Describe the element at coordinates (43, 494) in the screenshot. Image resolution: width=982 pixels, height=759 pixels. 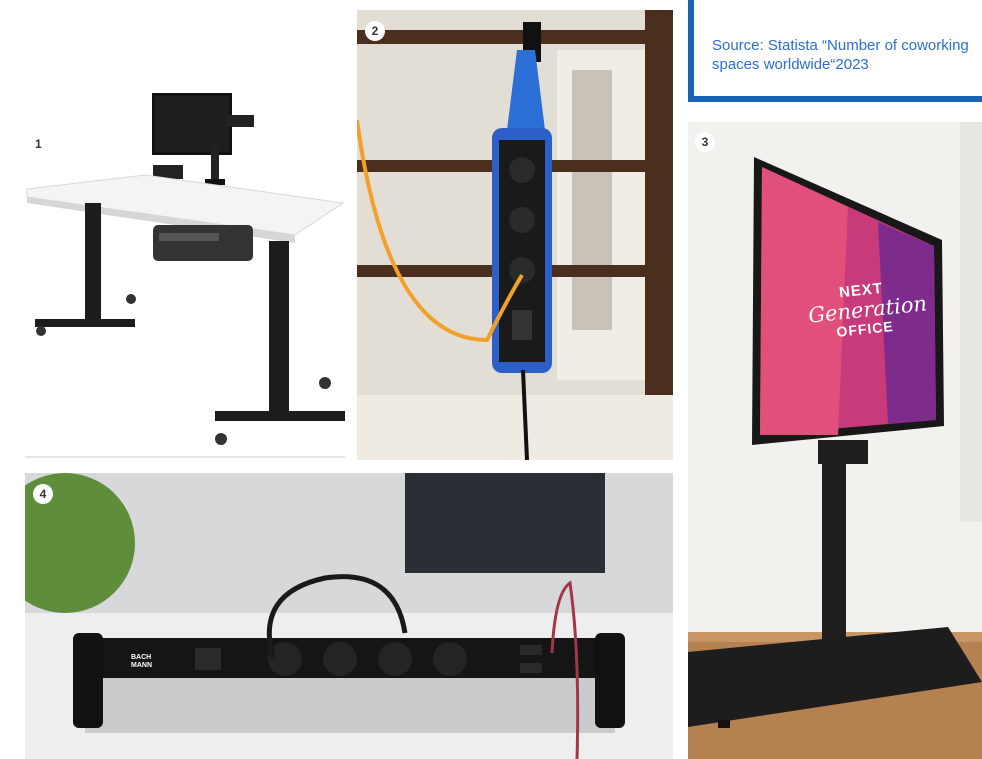
I see `photo-number-4: 4` at that location.